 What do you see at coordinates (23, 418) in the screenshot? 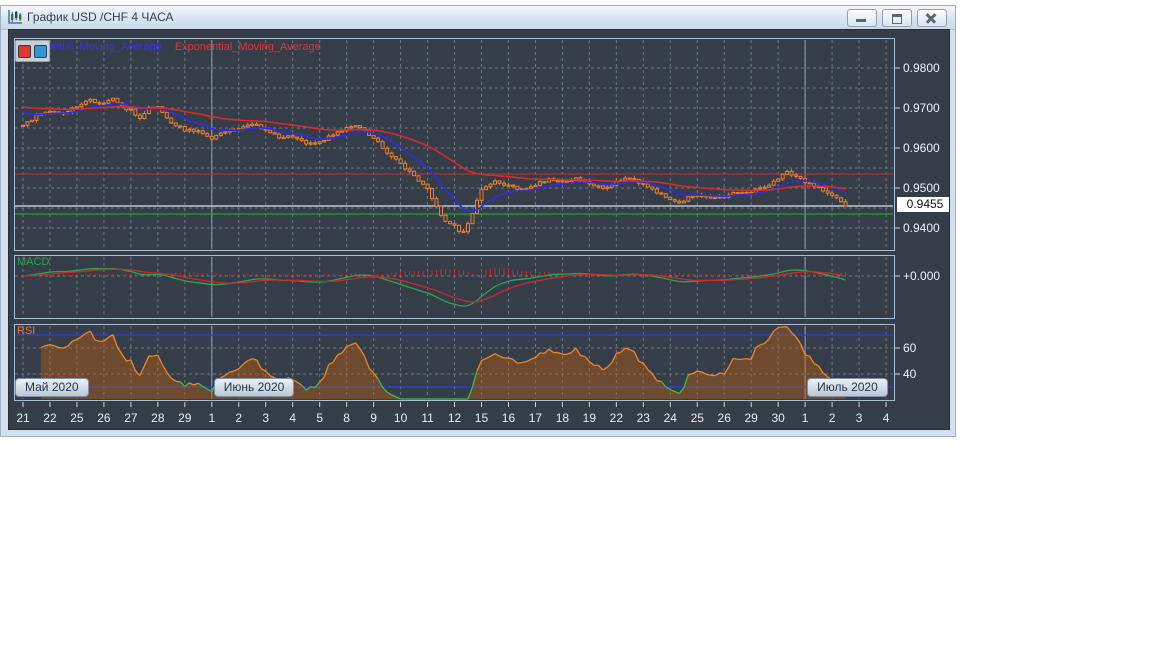
I see `time-axis-label: 21` at bounding box center [23, 418].